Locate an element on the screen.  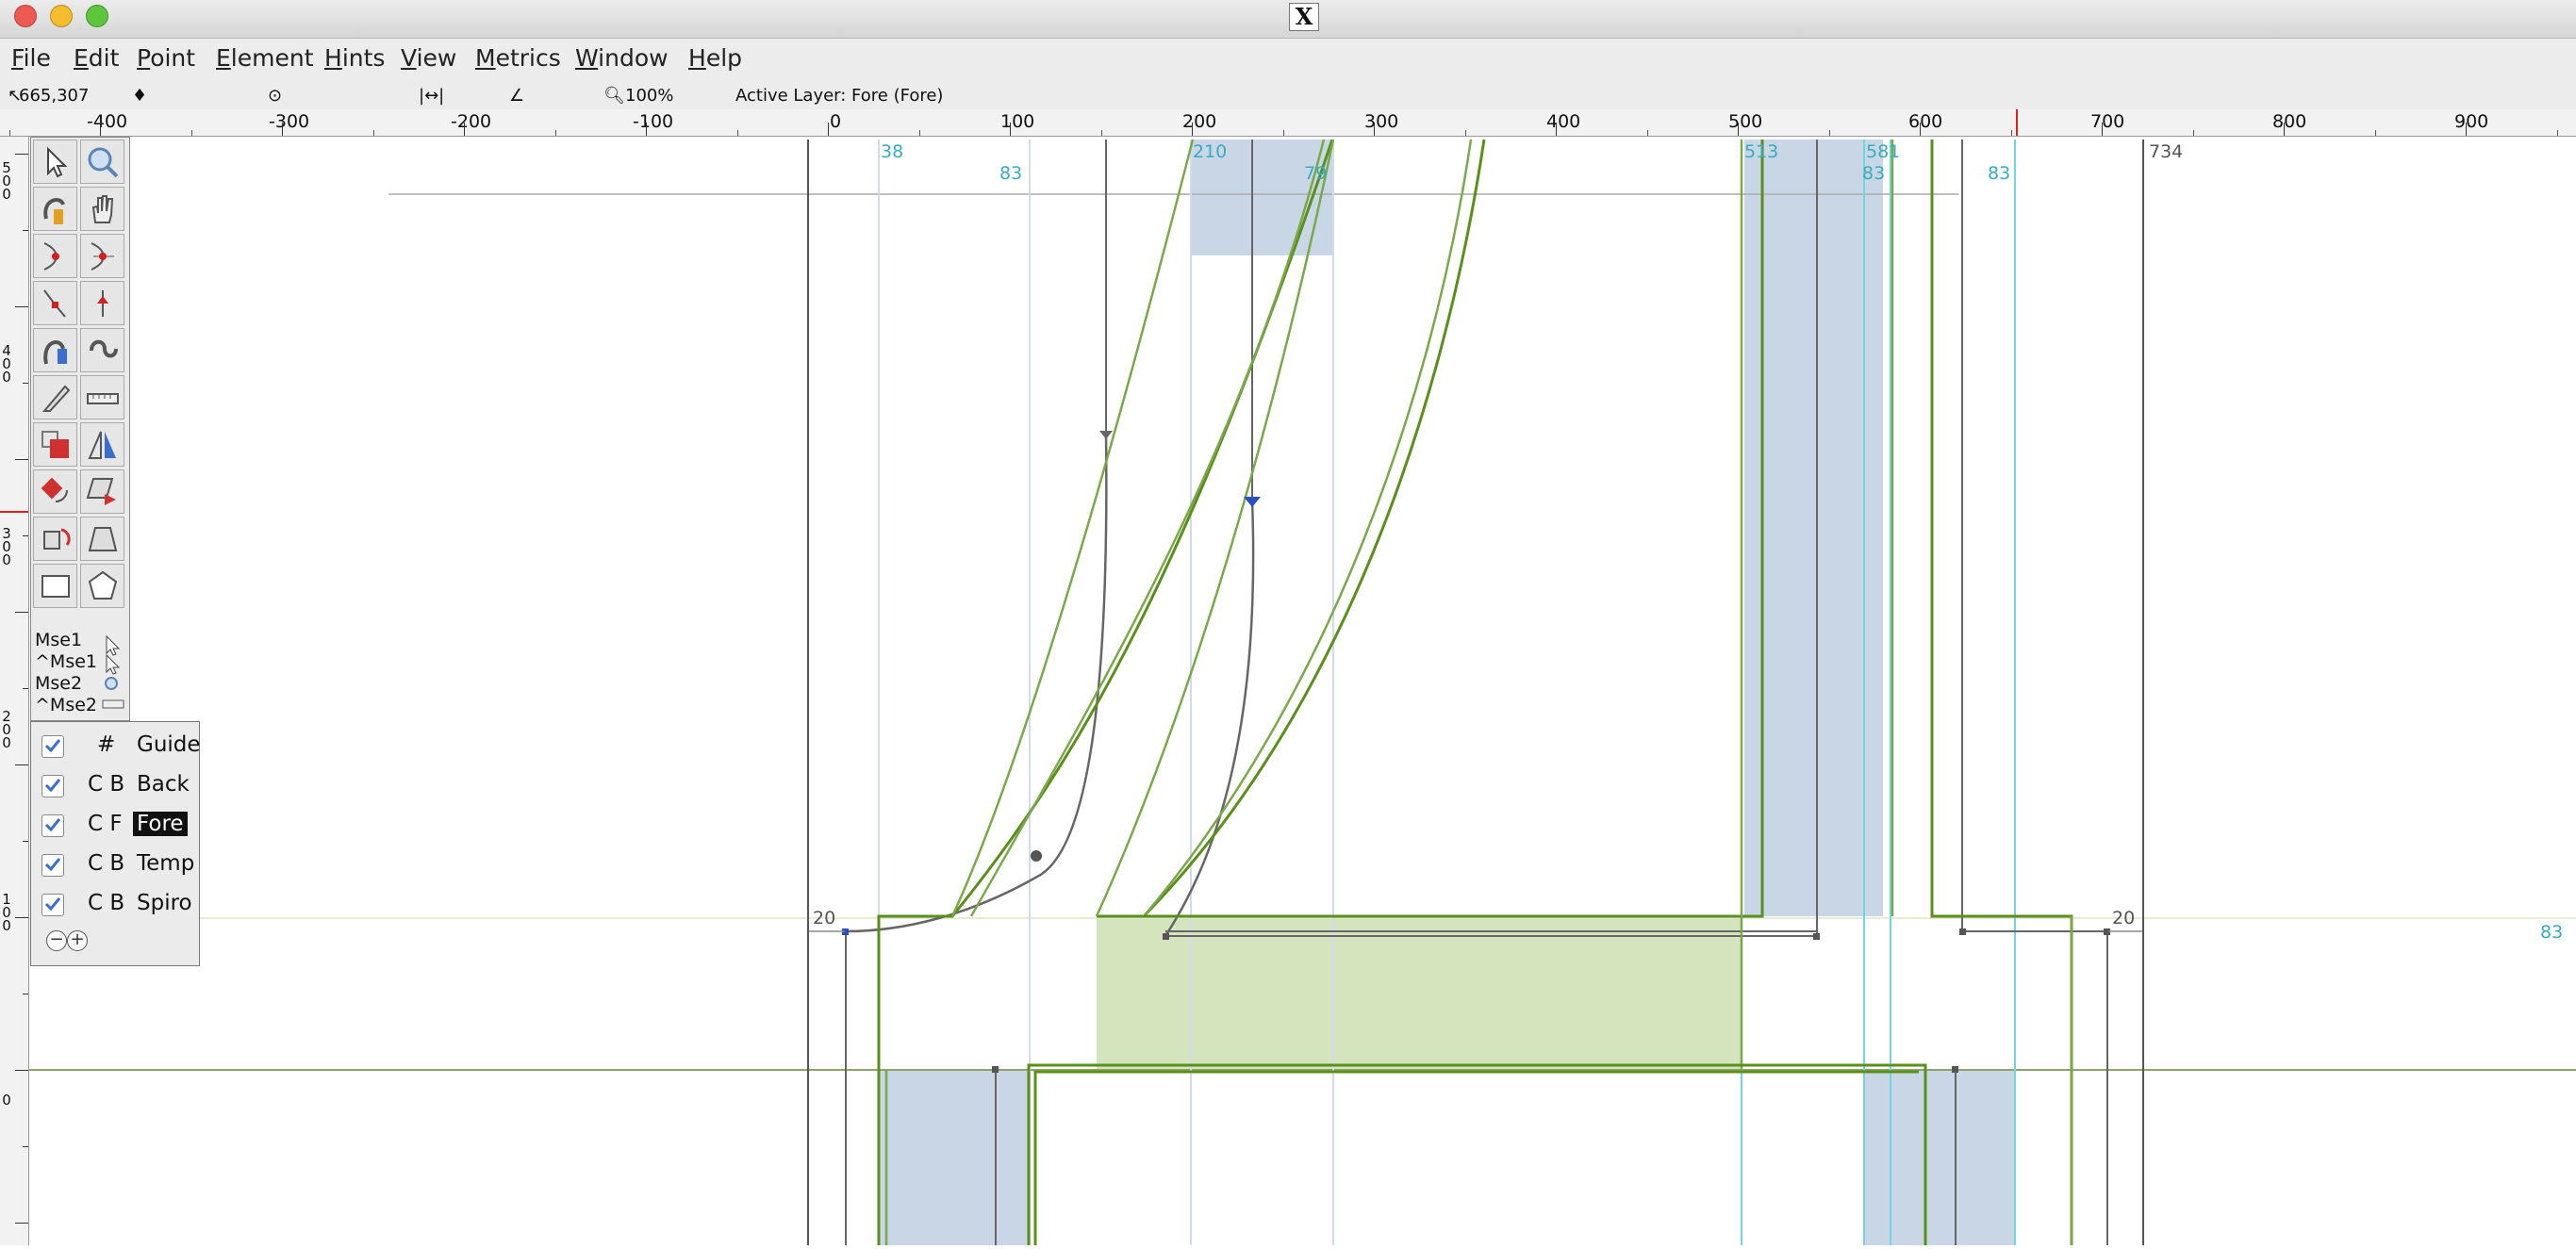
layer-name: Back is located at coordinates (163, 785).